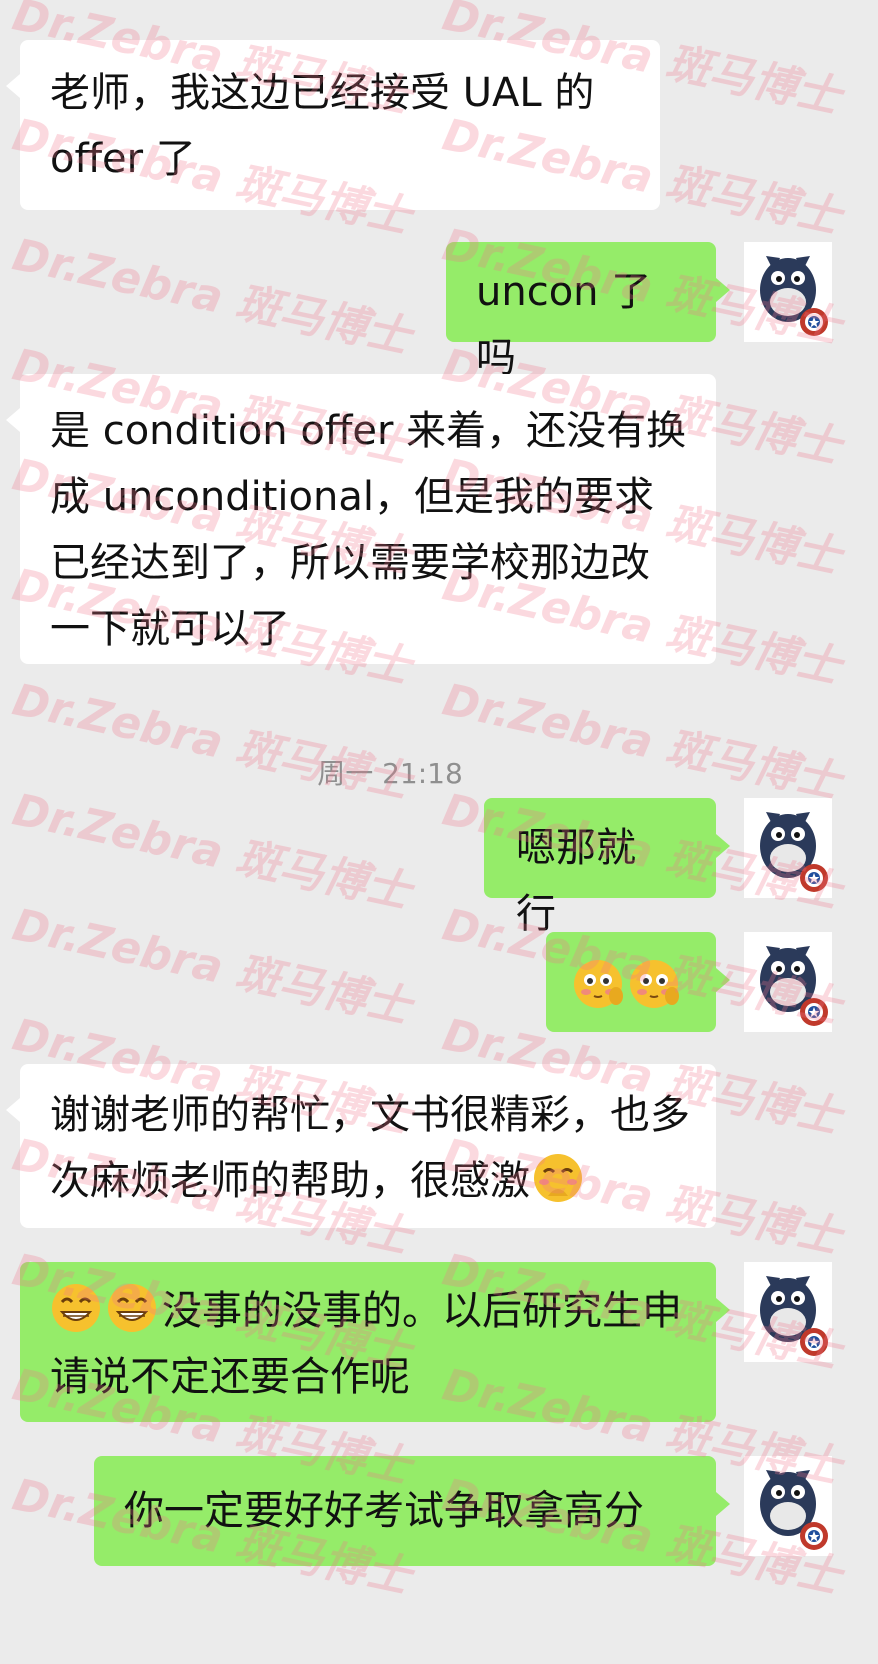 The width and height of the screenshot is (878, 1664). What do you see at coordinates (564, 325) in the screenshot?
I see `message-text: uncon 了吗` at bounding box center [564, 325].